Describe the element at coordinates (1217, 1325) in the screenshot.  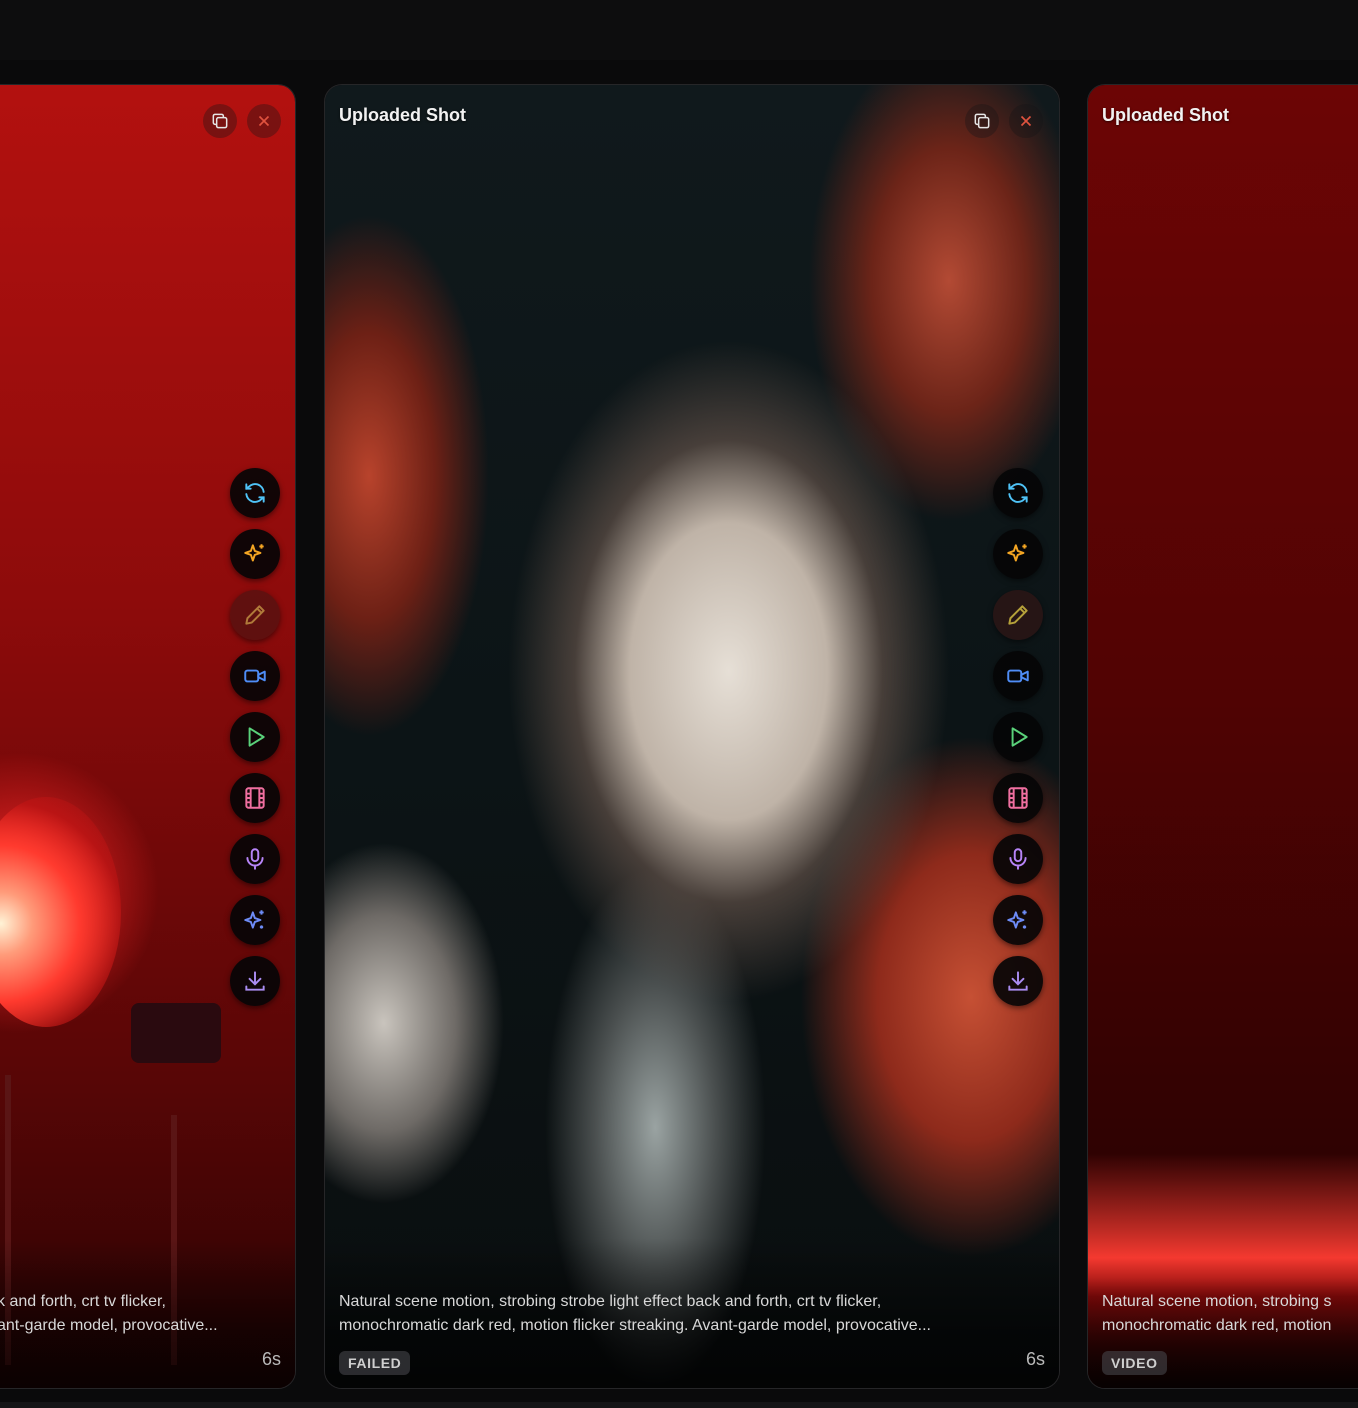
I see `caption-line: monochromatic dark red, motion` at that location.